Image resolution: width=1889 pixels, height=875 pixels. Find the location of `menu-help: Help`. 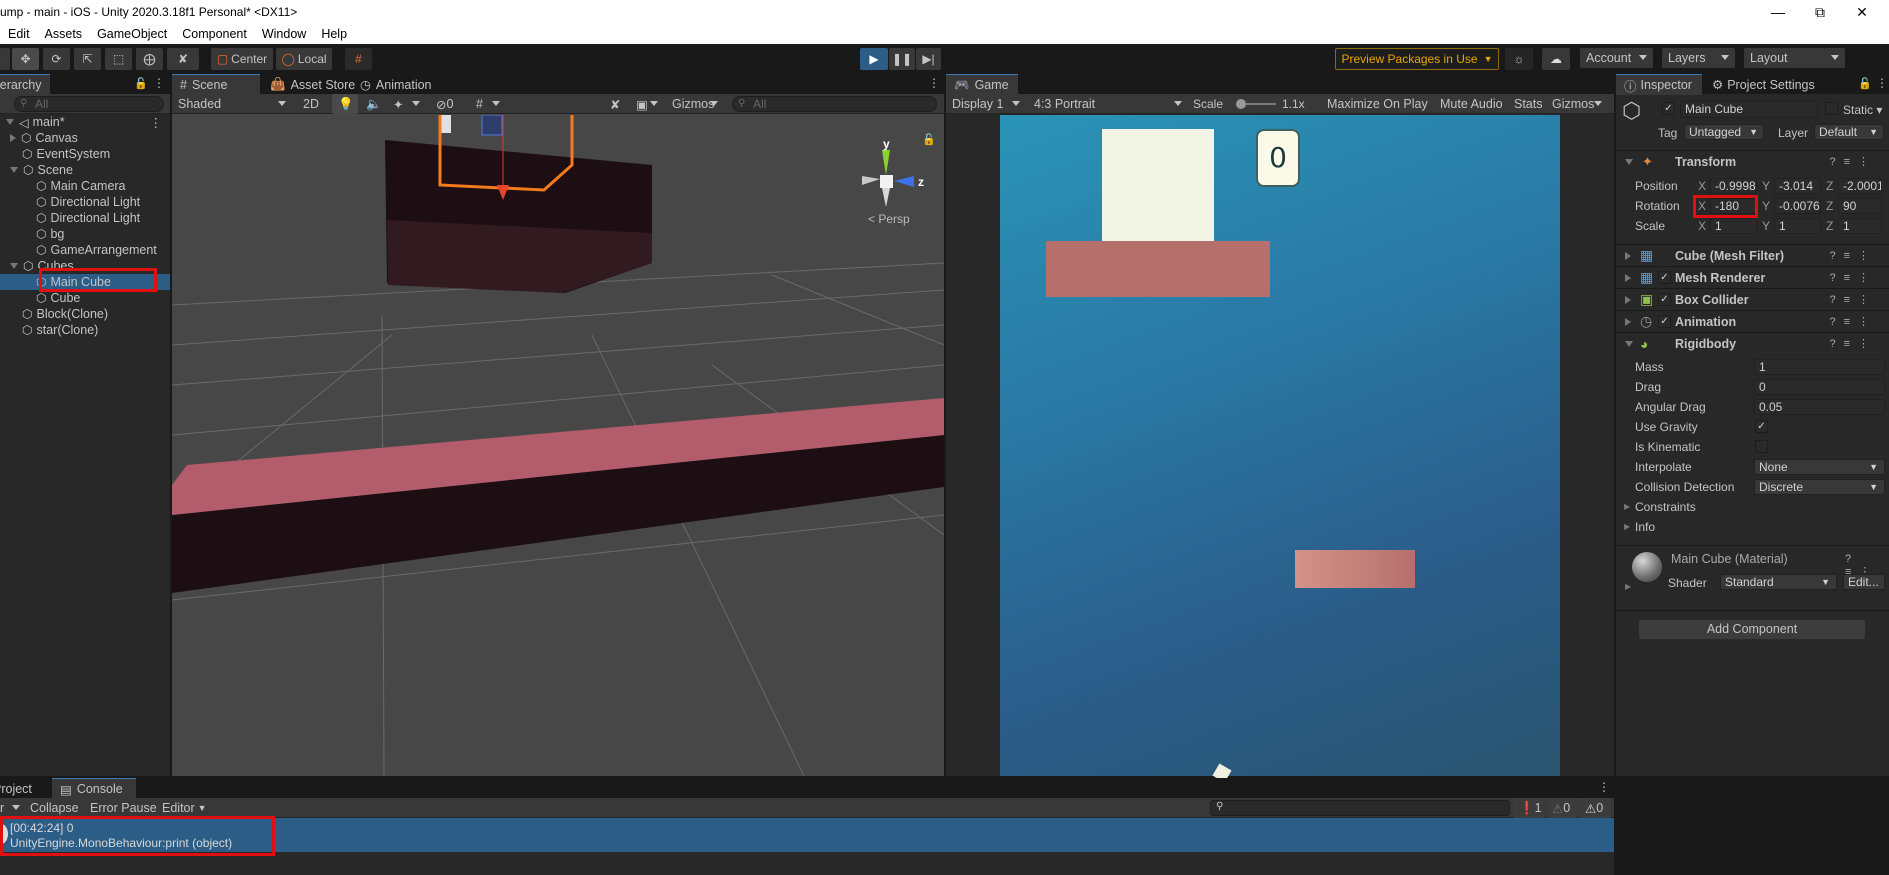

menu-help: Help is located at coordinates (334, 34).